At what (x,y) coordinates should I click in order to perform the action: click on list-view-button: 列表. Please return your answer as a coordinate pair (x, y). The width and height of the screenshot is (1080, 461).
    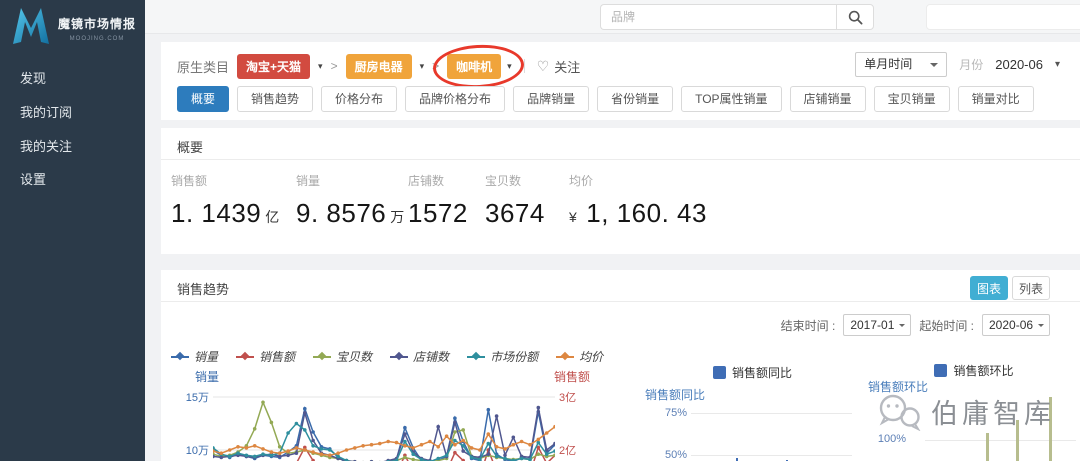
    Looking at the image, I should click on (1031, 288).